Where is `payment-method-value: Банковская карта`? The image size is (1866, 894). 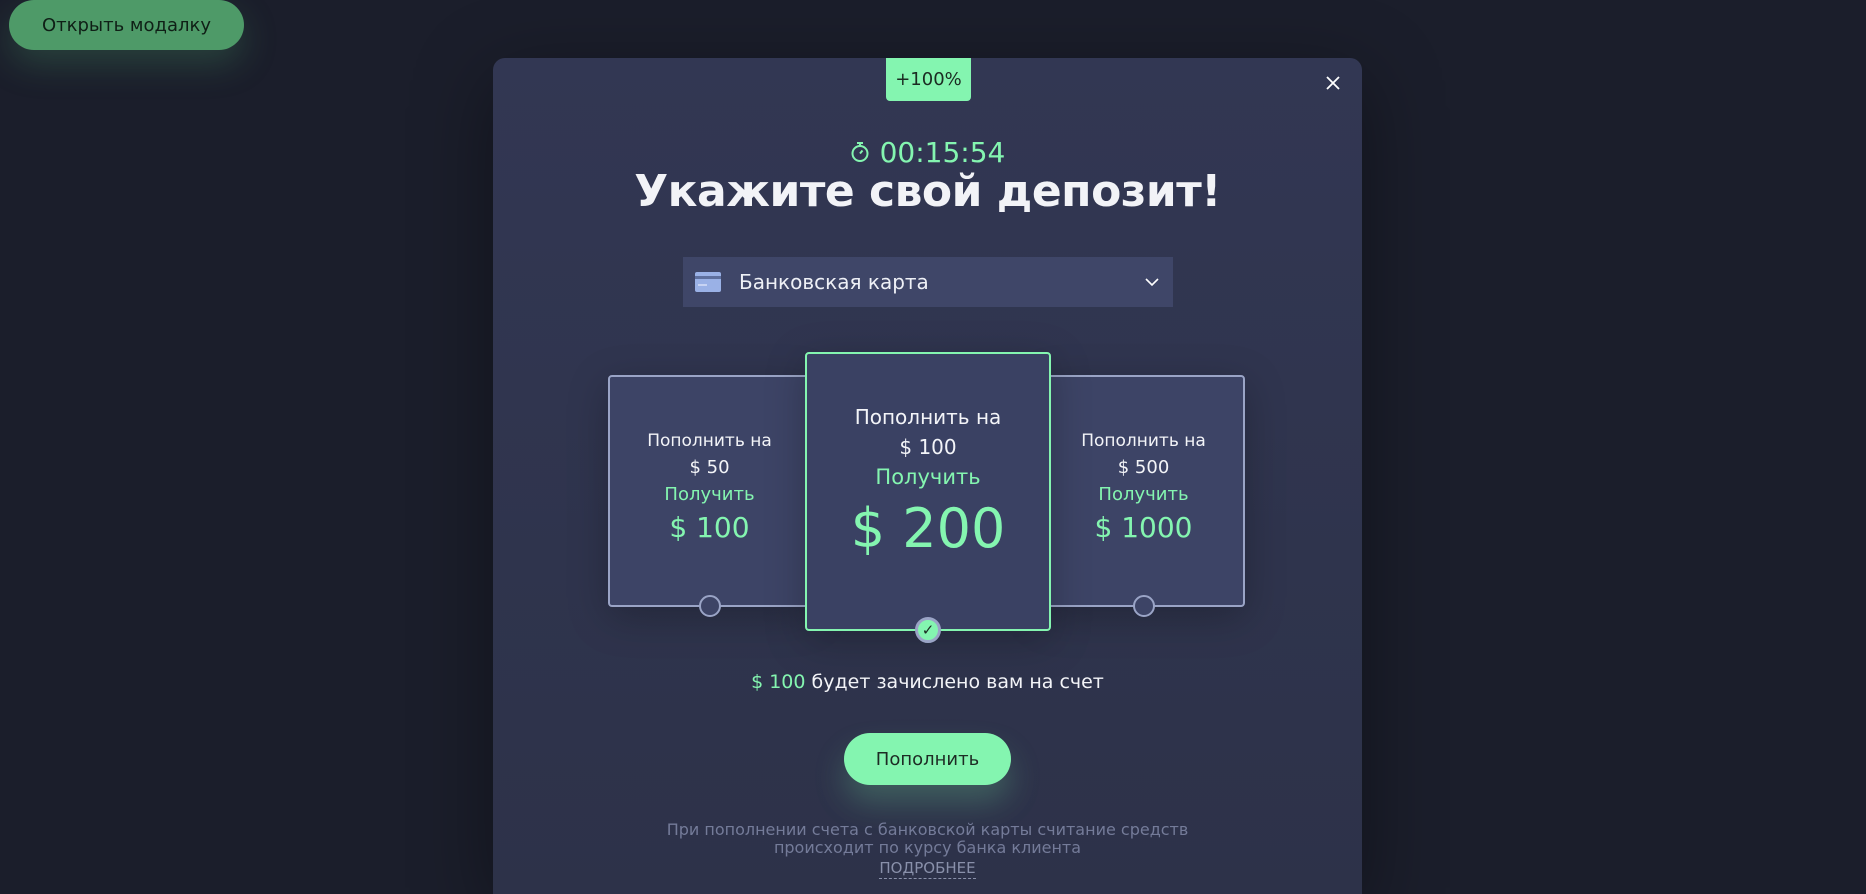 payment-method-value: Банковская карта is located at coordinates (834, 282).